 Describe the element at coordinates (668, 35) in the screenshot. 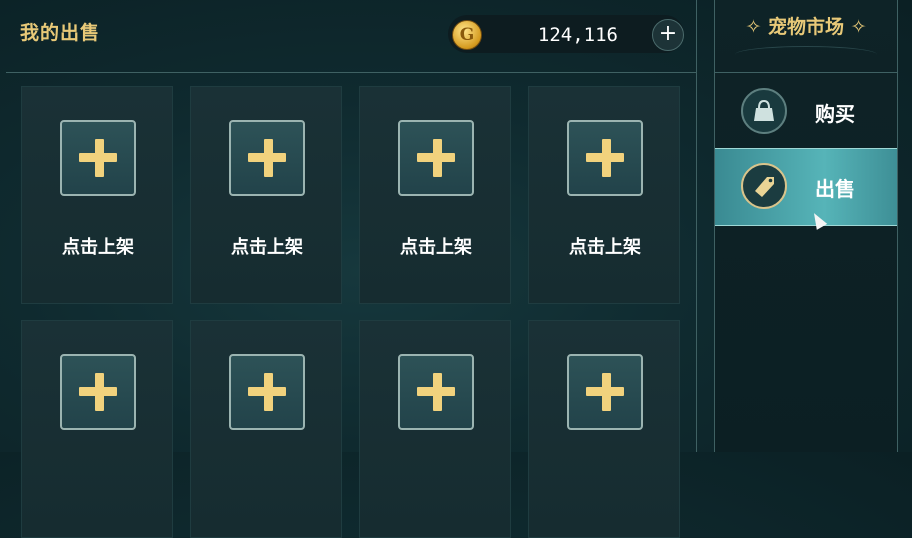

I see `add-coins-button: +` at that location.